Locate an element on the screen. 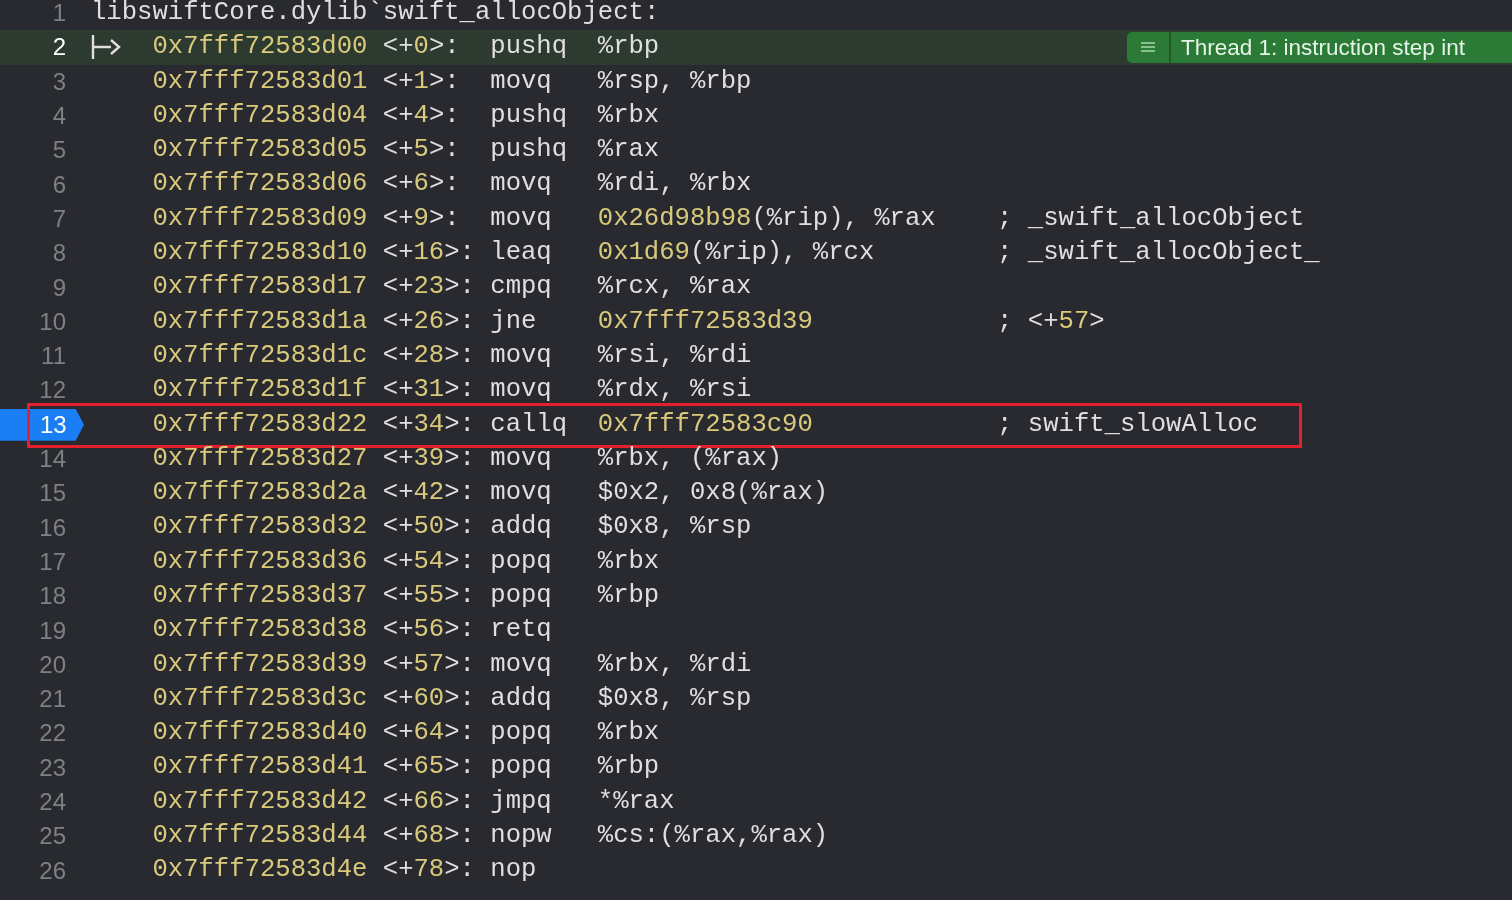 The width and height of the screenshot is (1512, 900). instruction-address: 0x7fff72583d00 is located at coordinates (260, 47).